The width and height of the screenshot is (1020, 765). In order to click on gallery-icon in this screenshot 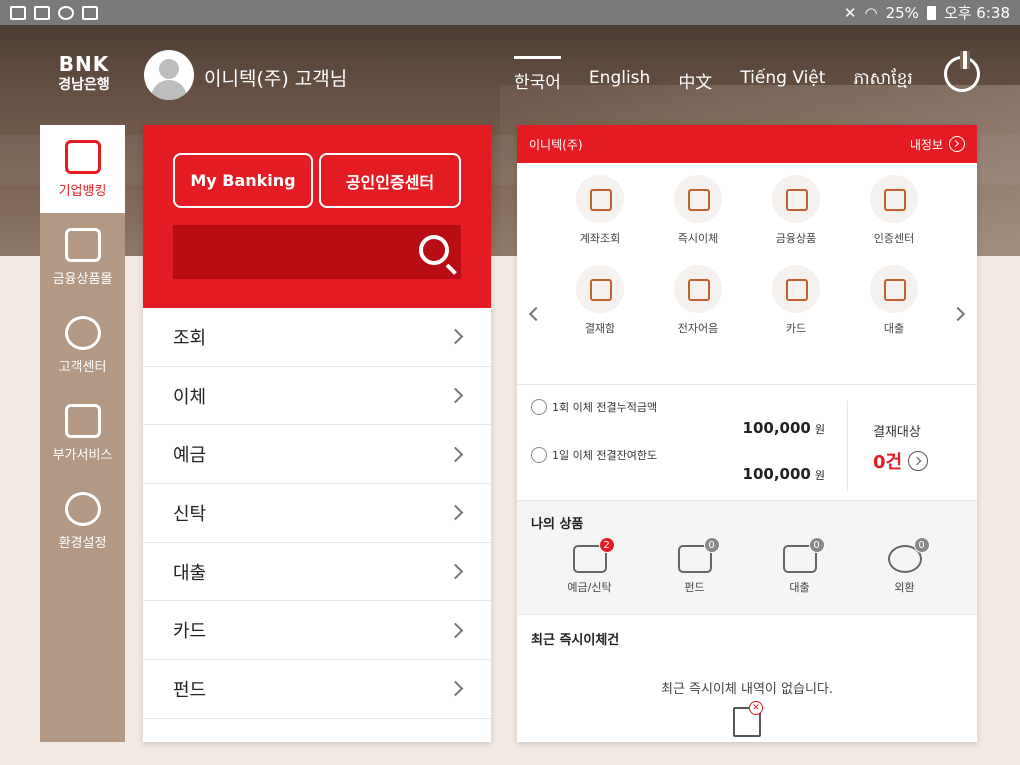, I will do `click(18, 12)`.